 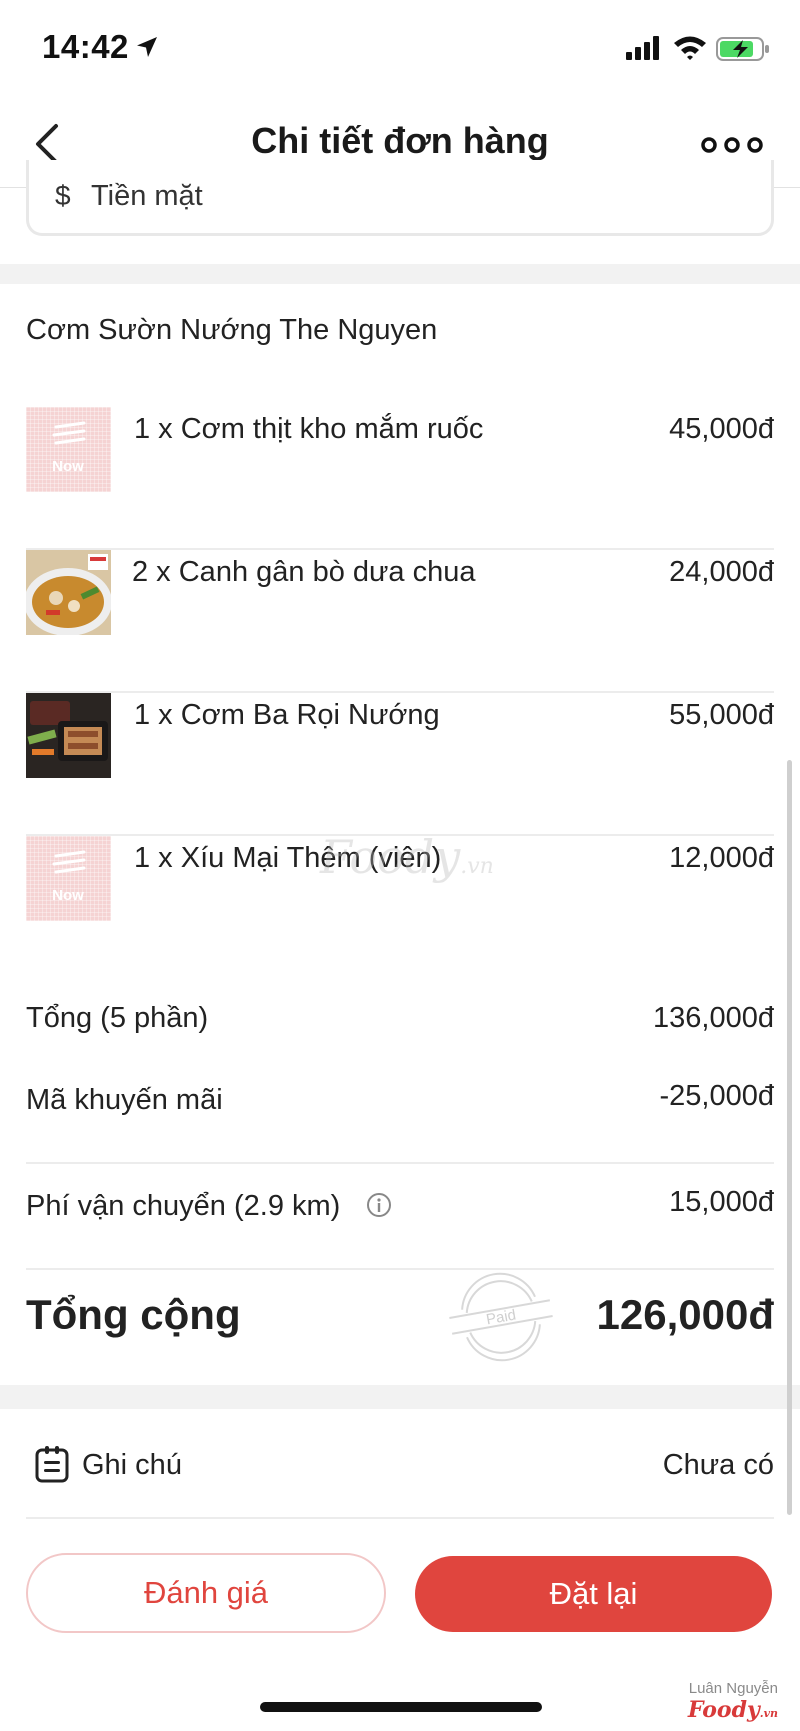 I want to click on promo-label: Mã khuyến mãi, so click(x=124, y=1100).